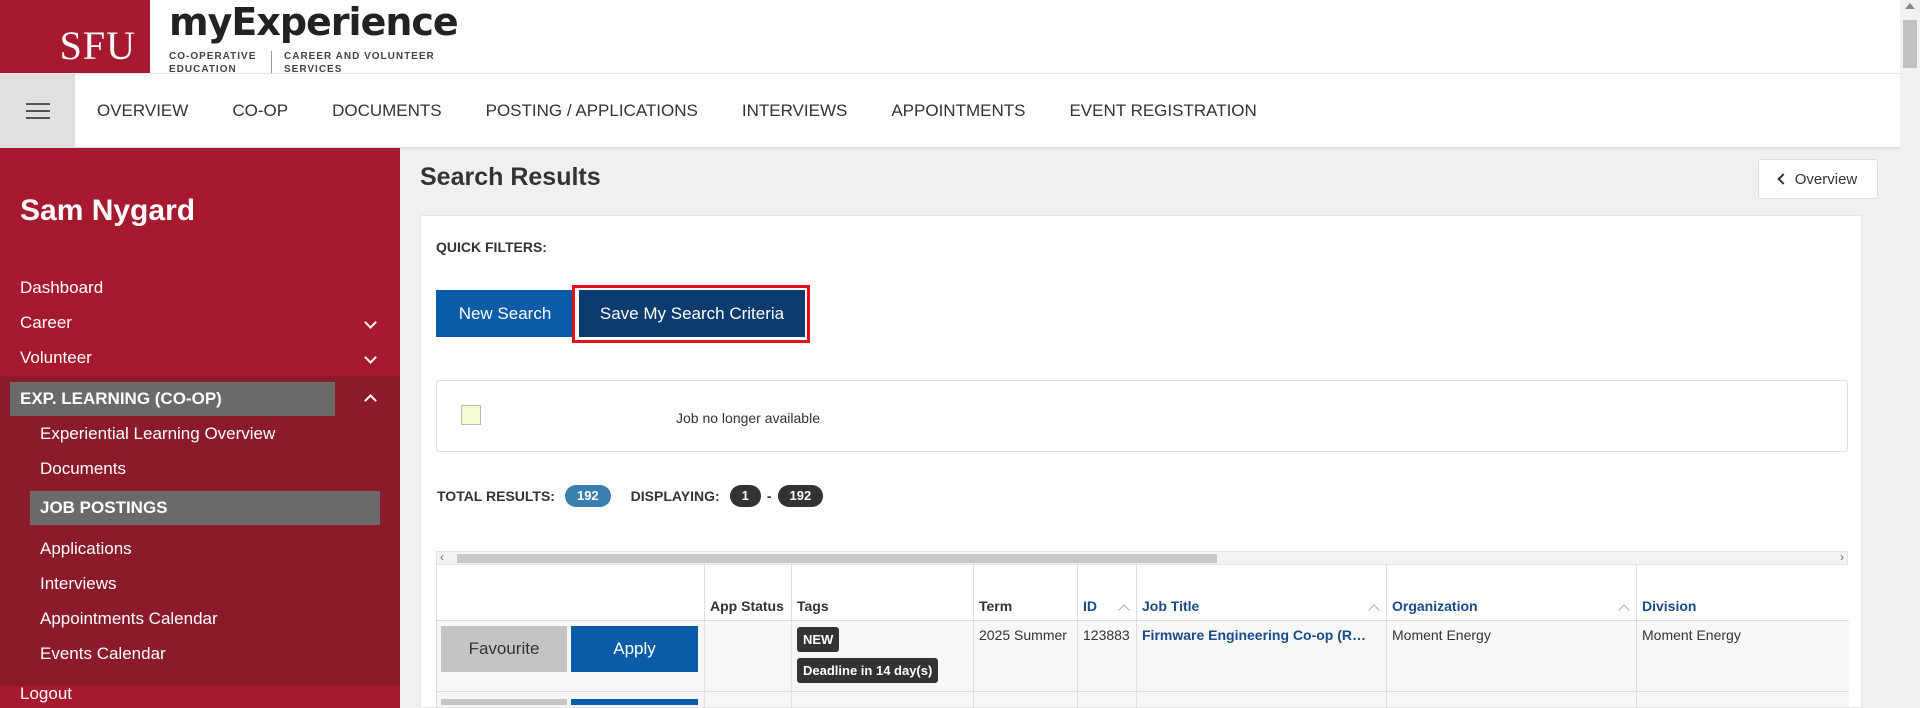 This screenshot has height=708, width=1920. I want to click on table-row, so click(1142, 699).